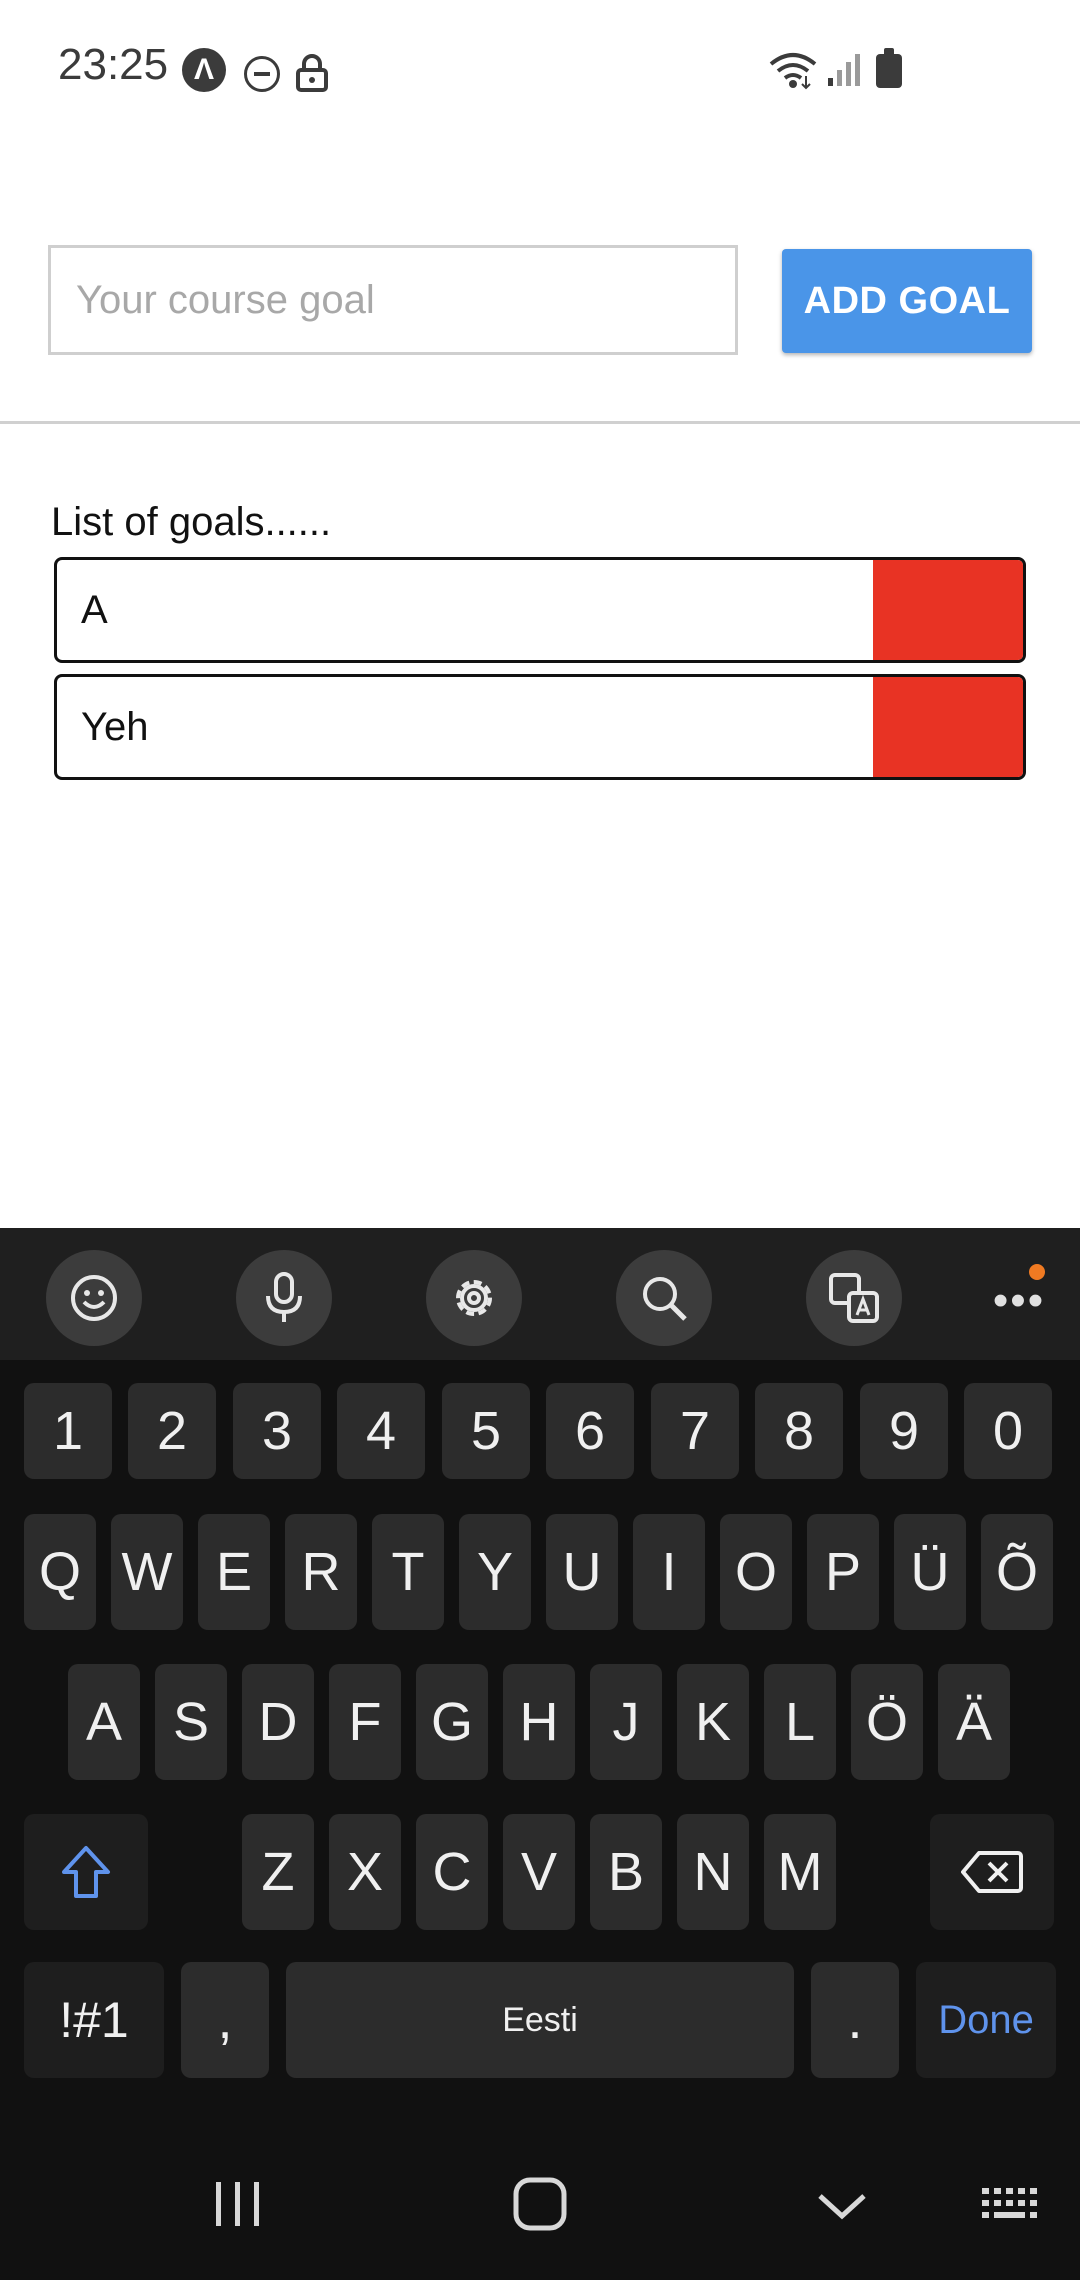  Describe the element at coordinates (312, 75) in the screenshot. I see `lock-icon` at that location.